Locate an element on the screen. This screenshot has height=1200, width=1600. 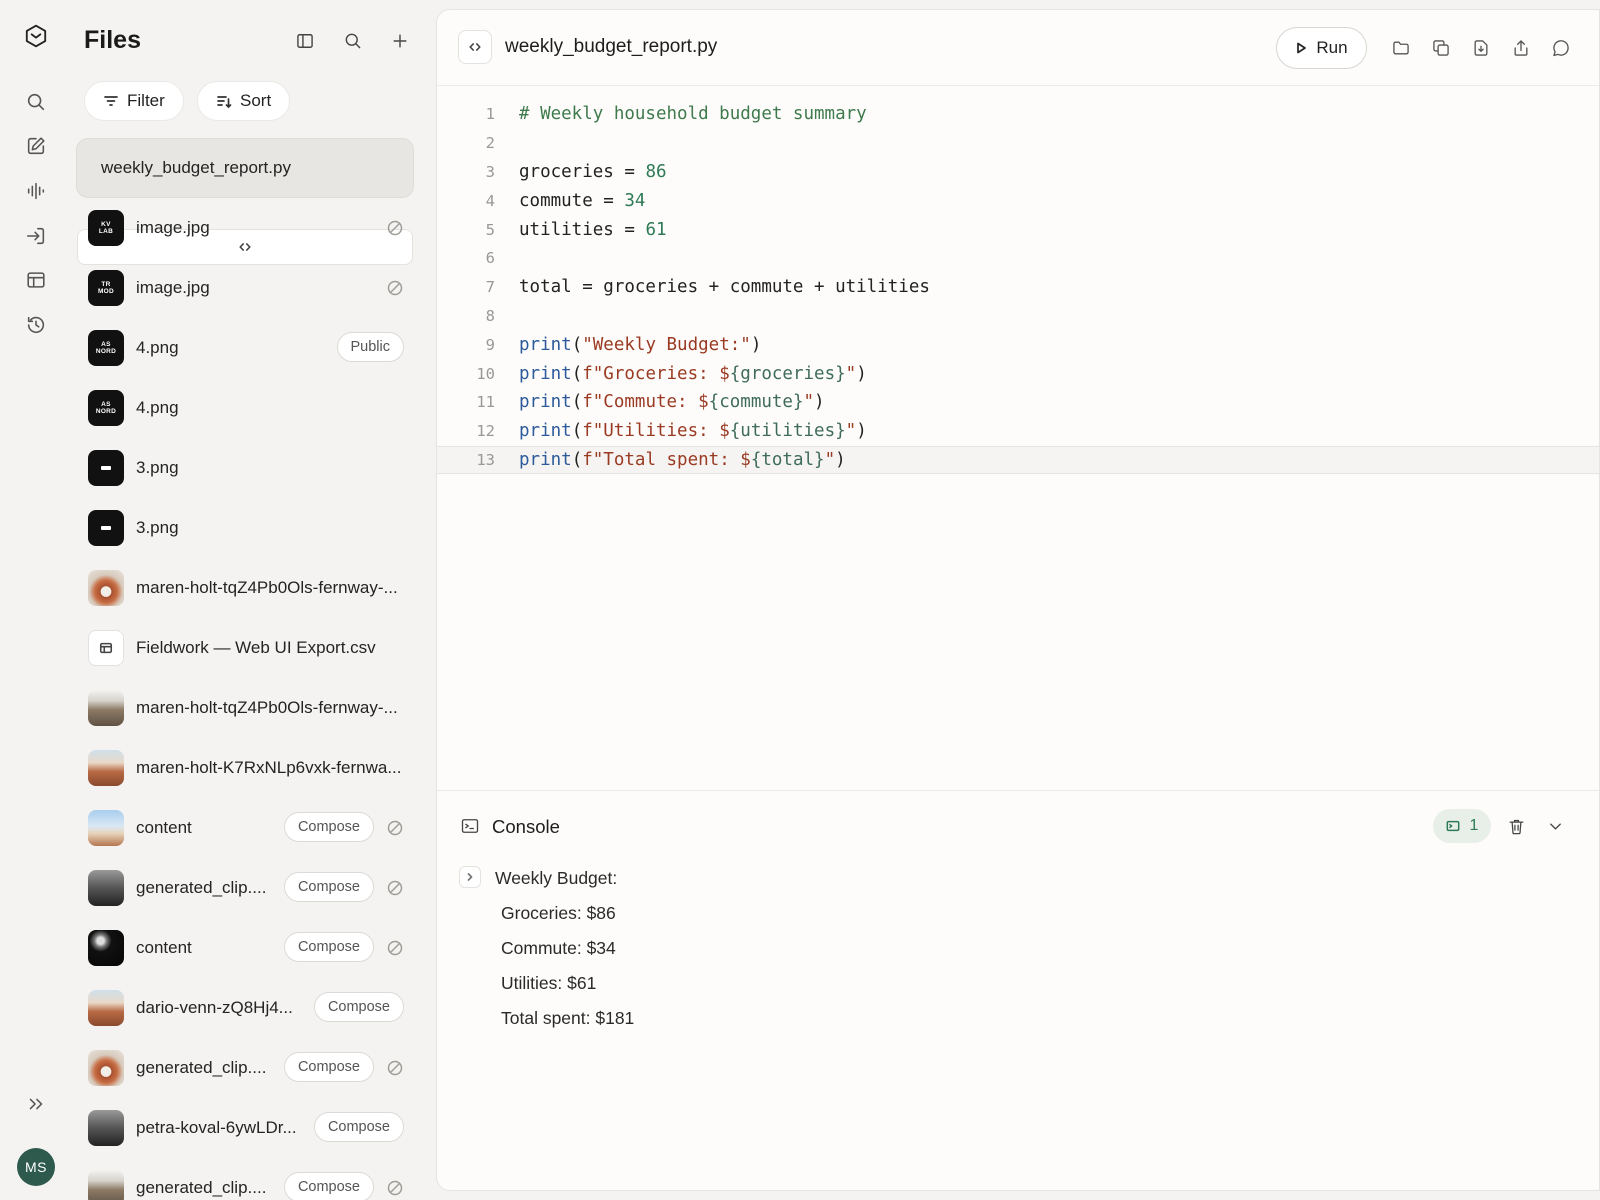
console-expand-toggle is located at coordinates (470, 877).